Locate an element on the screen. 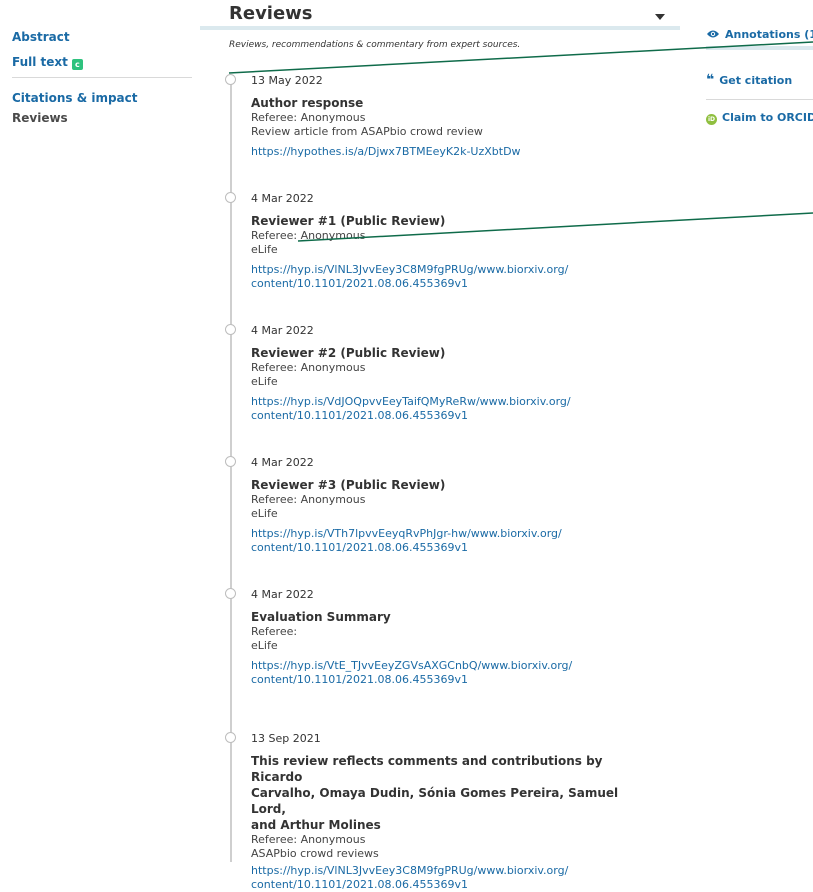 Image resolution: width=813 pixels, height=892 pixels. nav-divider is located at coordinates (102, 77).